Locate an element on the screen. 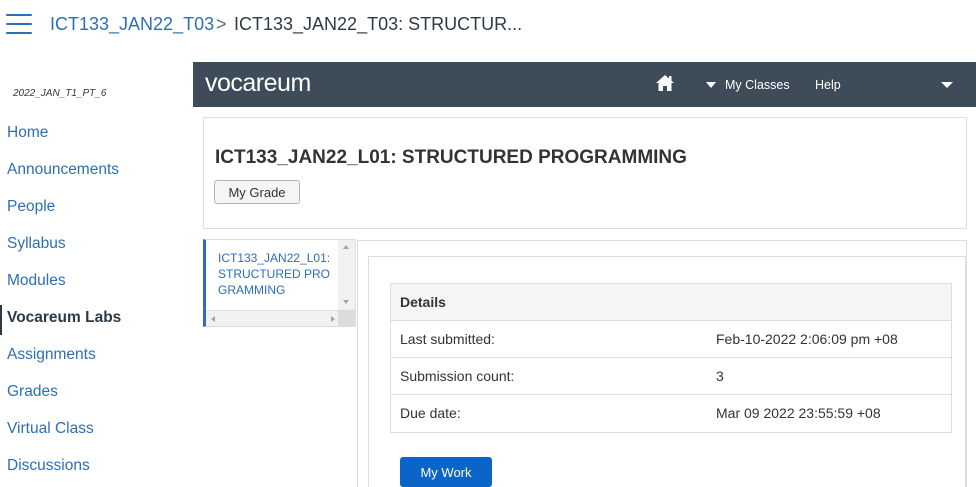 This screenshot has width=976, height=487. assignment-list: ICT133_JAN22_L01: STRUCTURED PROGRAMMING is located at coordinates (279, 283).